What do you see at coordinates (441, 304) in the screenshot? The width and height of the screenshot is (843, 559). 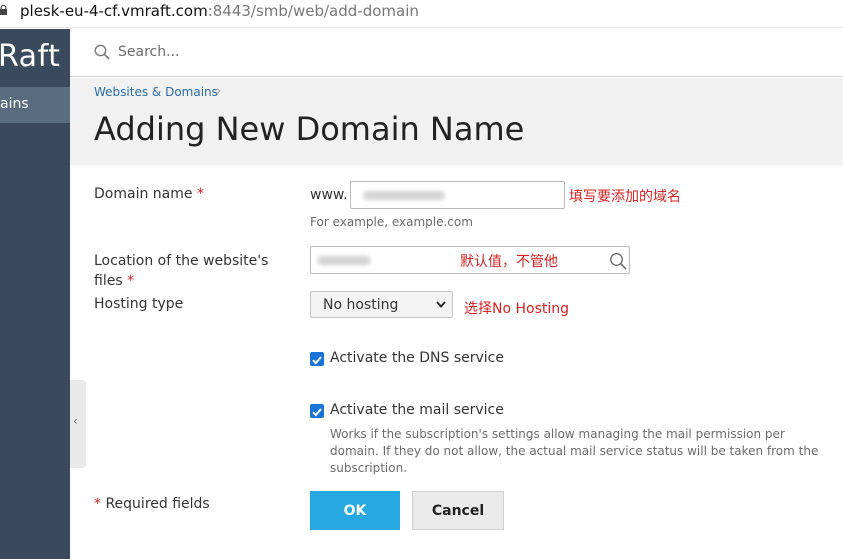 I see `chevron-down-icon` at bounding box center [441, 304].